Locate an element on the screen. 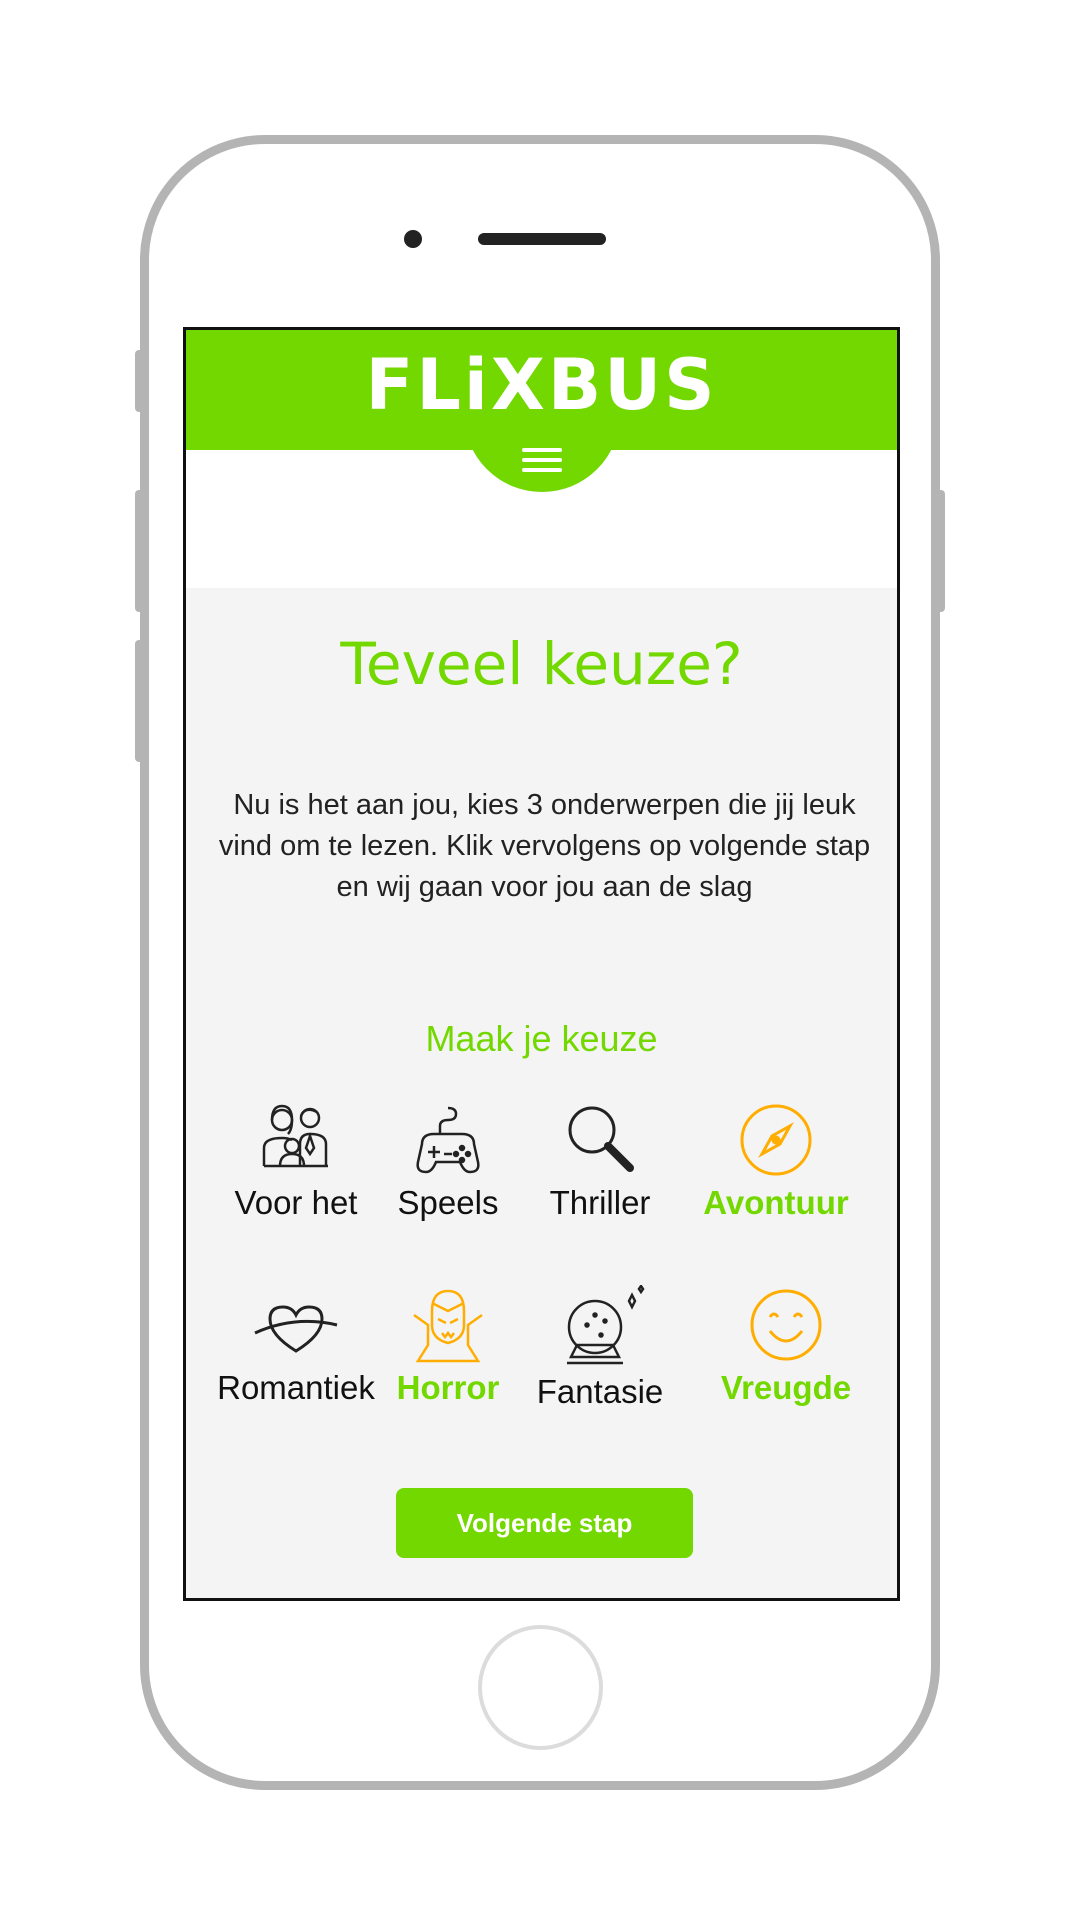 The height and width of the screenshot is (1921, 1080). game-controller-icon is located at coordinates (448, 1140).